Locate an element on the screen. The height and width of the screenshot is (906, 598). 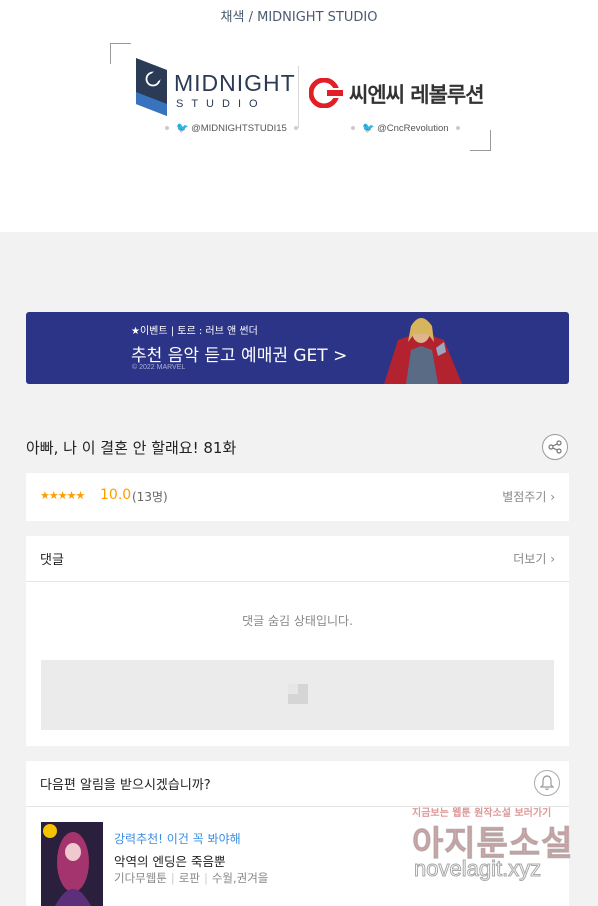
midnight-twitter-handle: 🐦 @MIDNIGHTSTUDI15 is located at coordinates (231, 128).